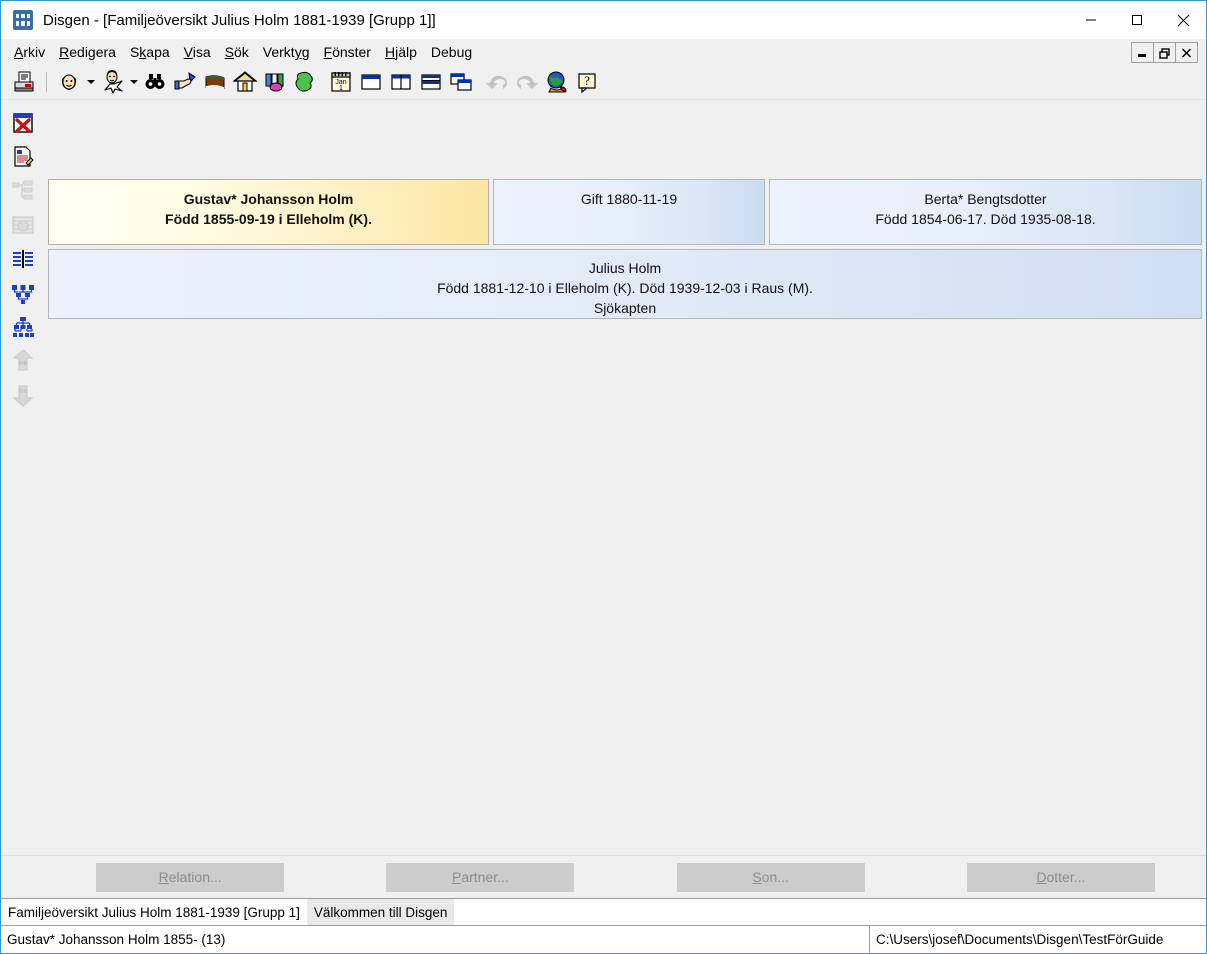  I want to click on menu-item-skapa: Skapa, so click(150, 52).